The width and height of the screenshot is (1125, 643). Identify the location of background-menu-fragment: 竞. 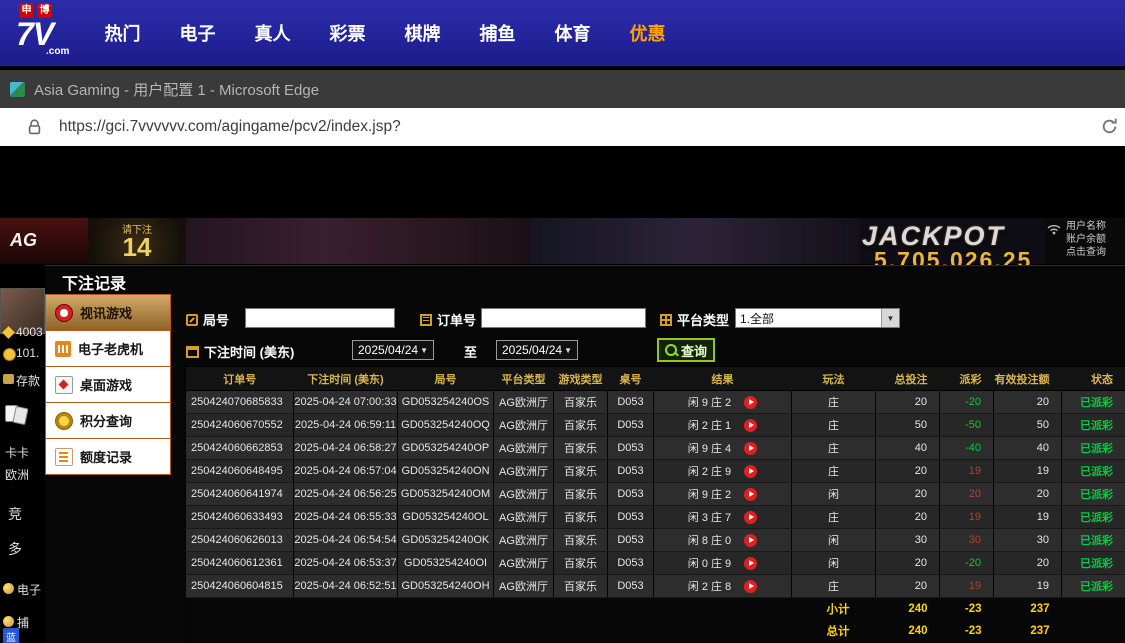
(15, 514).